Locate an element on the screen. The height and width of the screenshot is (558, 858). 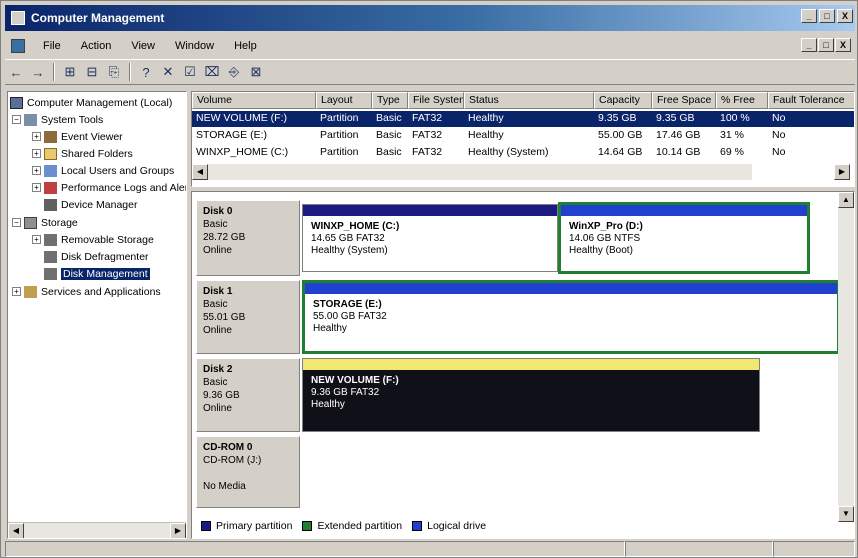
tree-item-services-applications: + Services and Applications is located at coordinates (86, 291).